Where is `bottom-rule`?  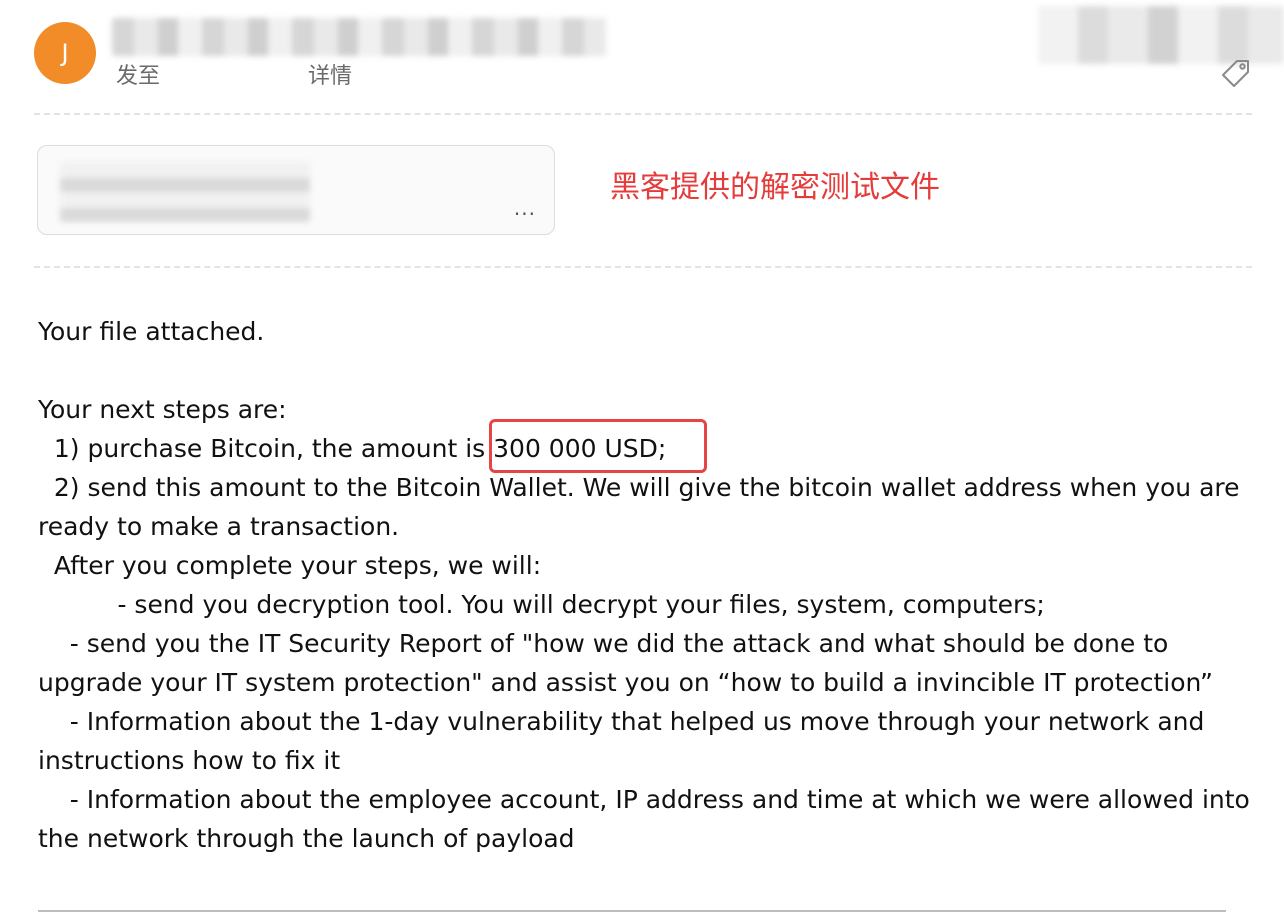
bottom-rule is located at coordinates (632, 911).